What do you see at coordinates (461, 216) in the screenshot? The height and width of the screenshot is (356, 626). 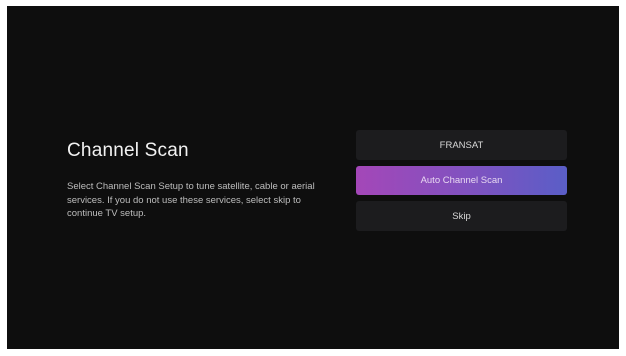 I see `skip-button: Skip` at bounding box center [461, 216].